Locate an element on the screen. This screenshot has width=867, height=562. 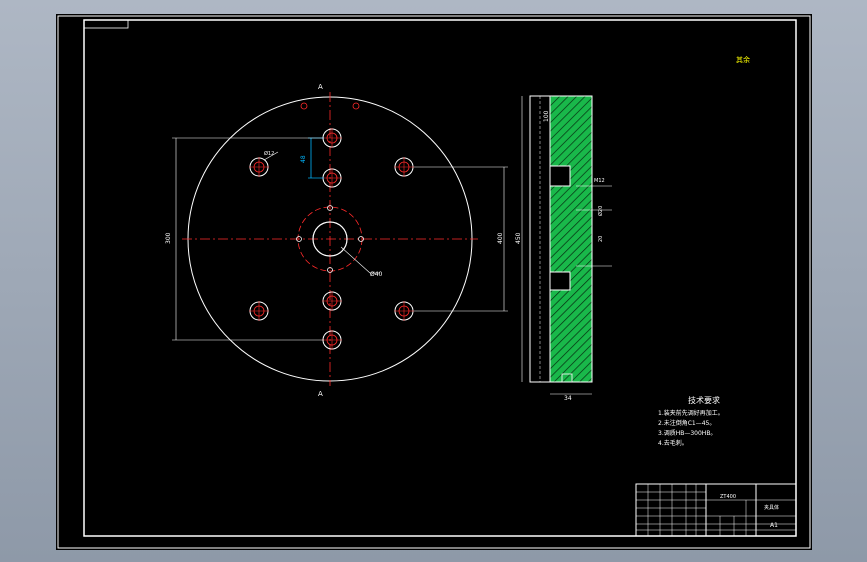
section-mark-top: A is located at coordinates (320, 87).